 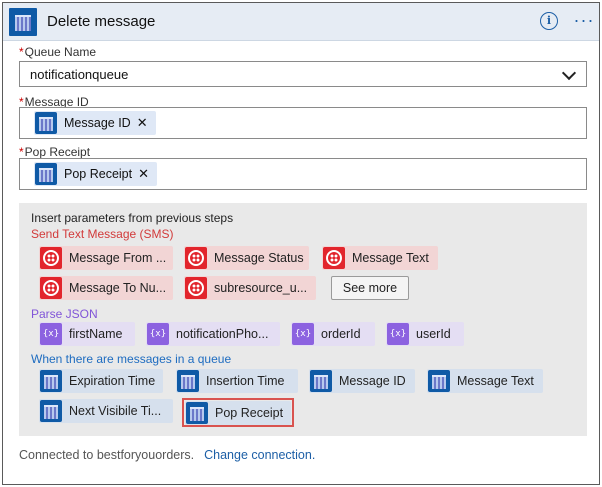 What do you see at coordinates (87, 334) in the screenshot?
I see `chip-firstname: {x} firstName` at bounding box center [87, 334].